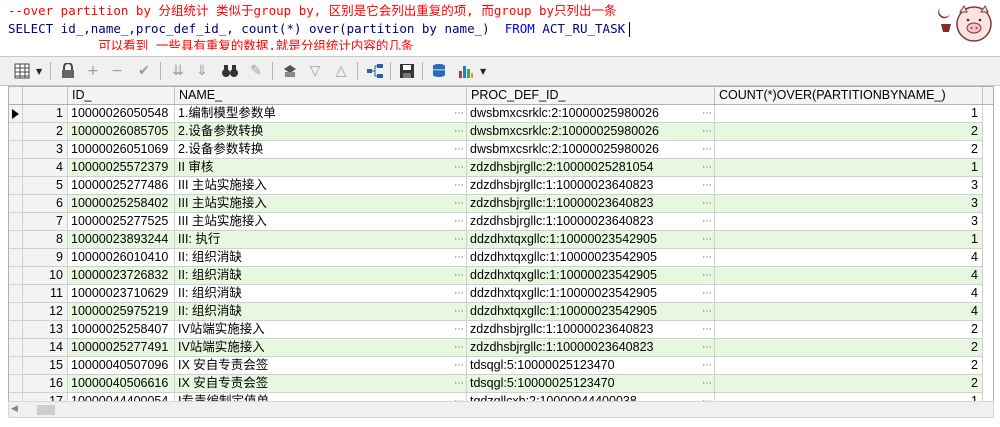  What do you see at coordinates (45, 186) in the screenshot?
I see `row-number: 5` at bounding box center [45, 186].